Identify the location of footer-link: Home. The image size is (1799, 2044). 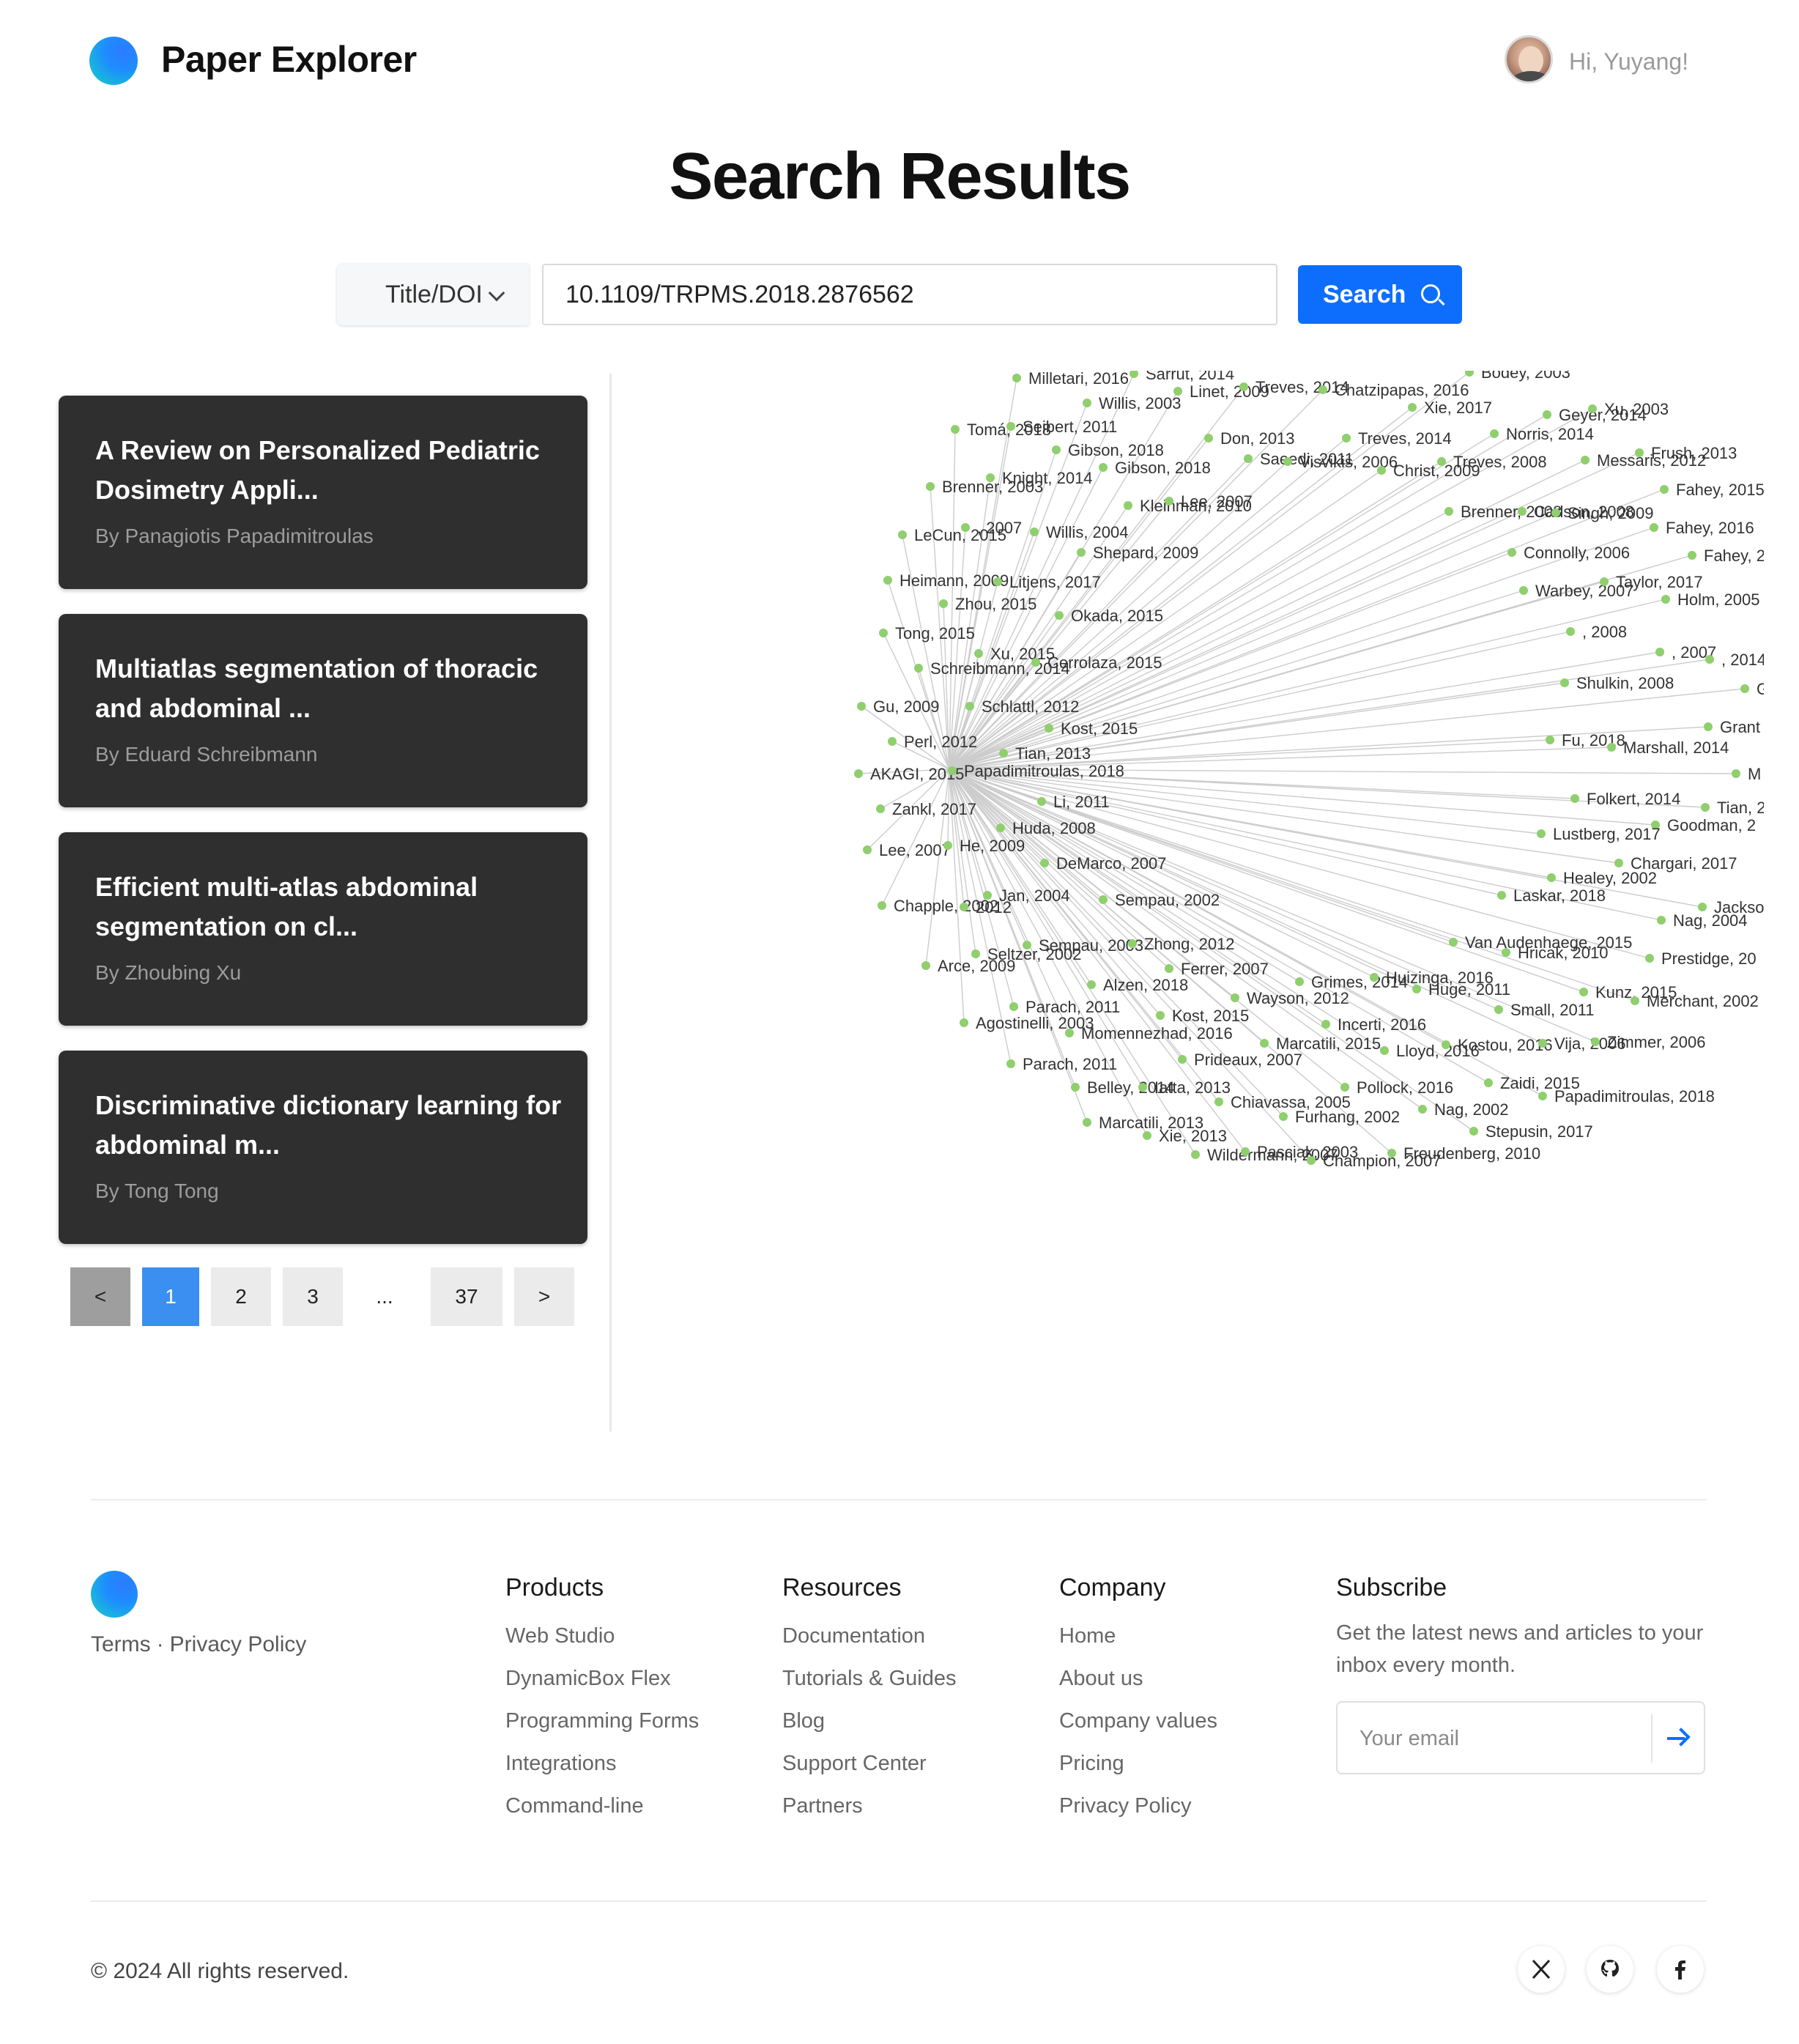
(1138, 1636).